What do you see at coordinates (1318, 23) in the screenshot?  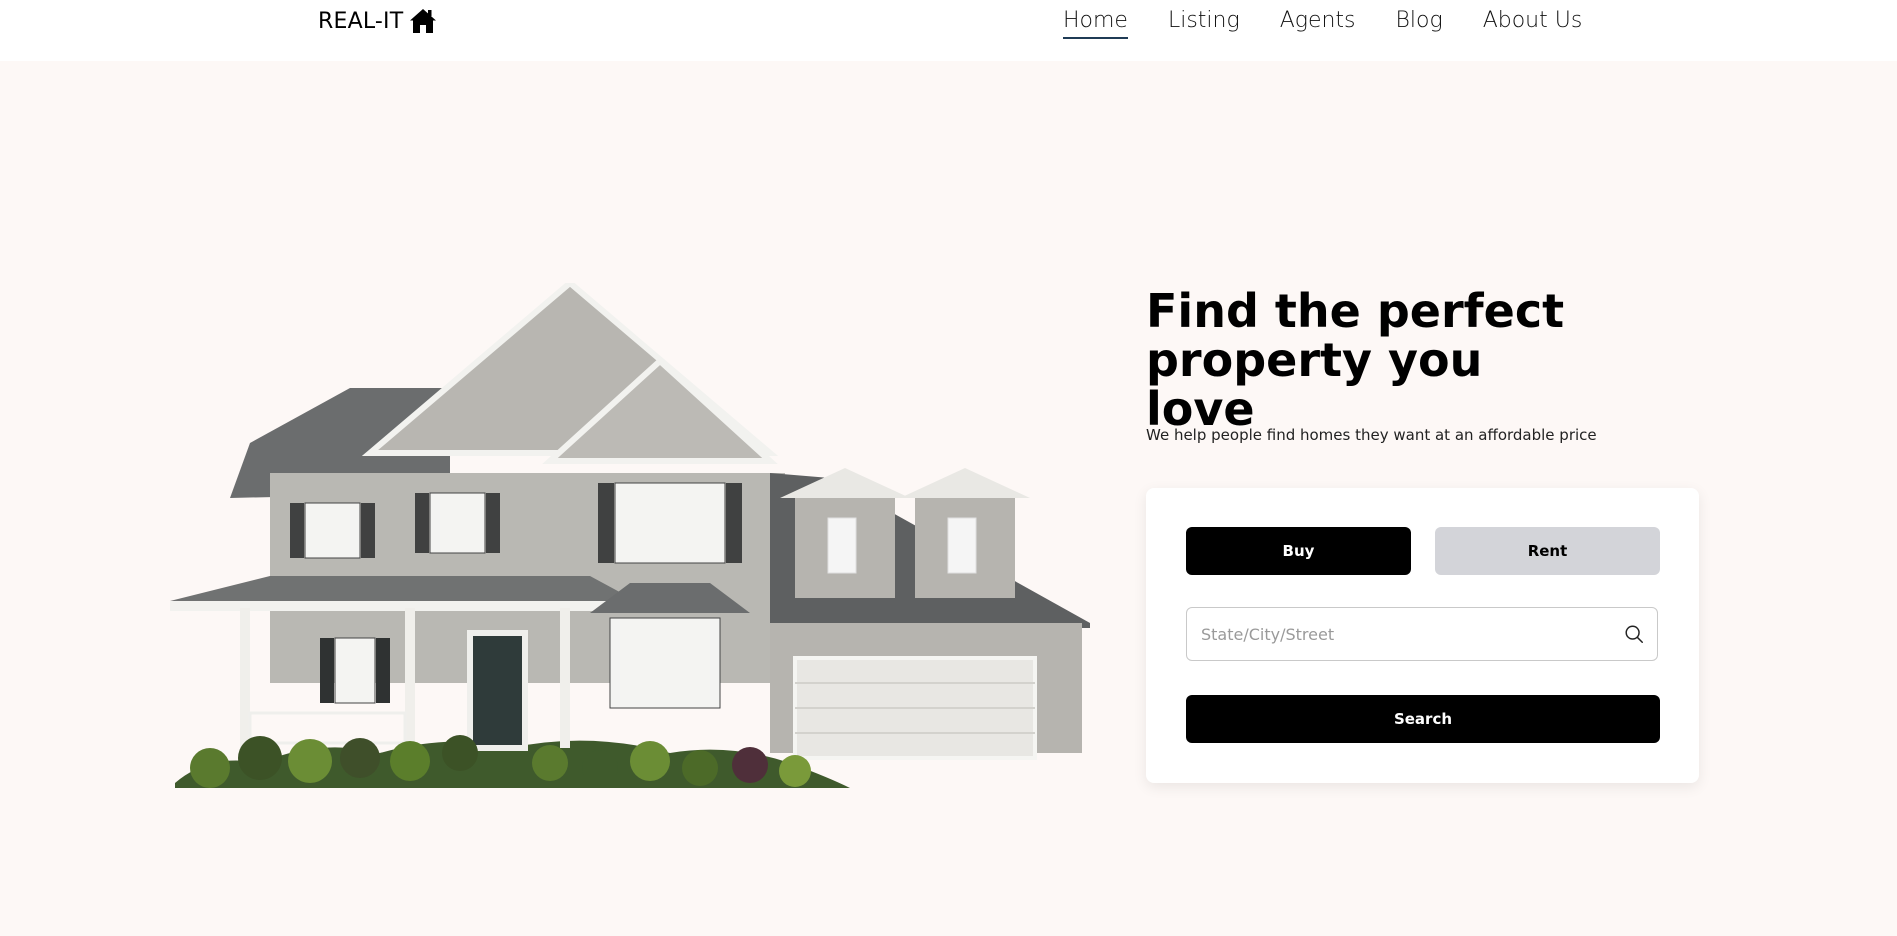 I see `nav-agents: Agents` at bounding box center [1318, 23].